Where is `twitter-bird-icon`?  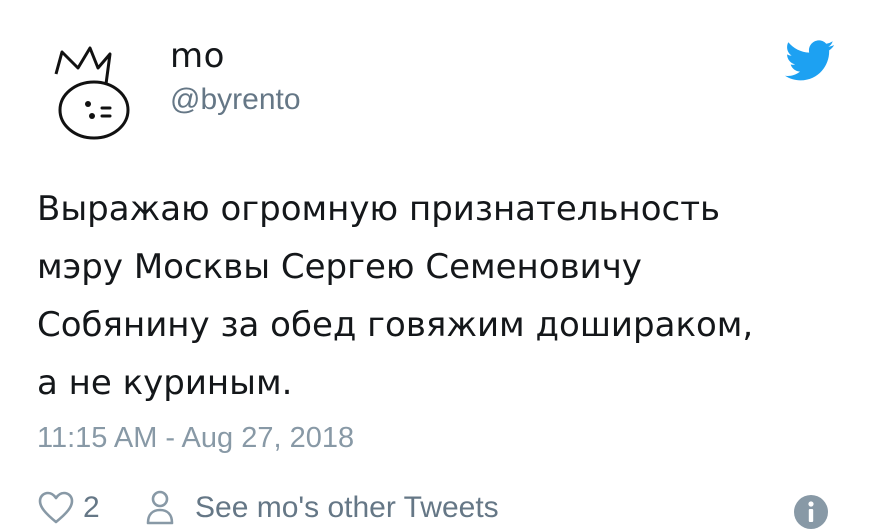
twitter-bird-icon is located at coordinates (810, 61).